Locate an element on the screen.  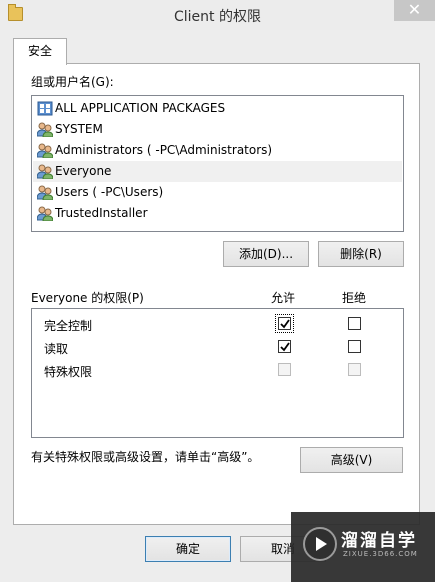
permission-name: 特殊权限 is located at coordinates (68, 372).